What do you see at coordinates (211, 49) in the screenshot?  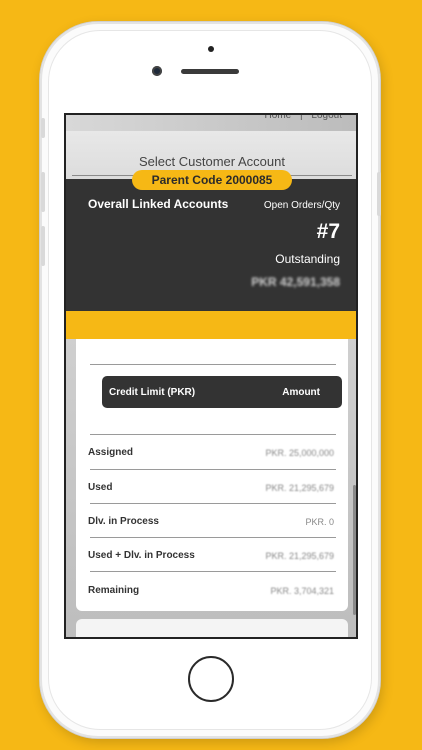 I see `proximity-sensor` at bounding box center [211, 49].